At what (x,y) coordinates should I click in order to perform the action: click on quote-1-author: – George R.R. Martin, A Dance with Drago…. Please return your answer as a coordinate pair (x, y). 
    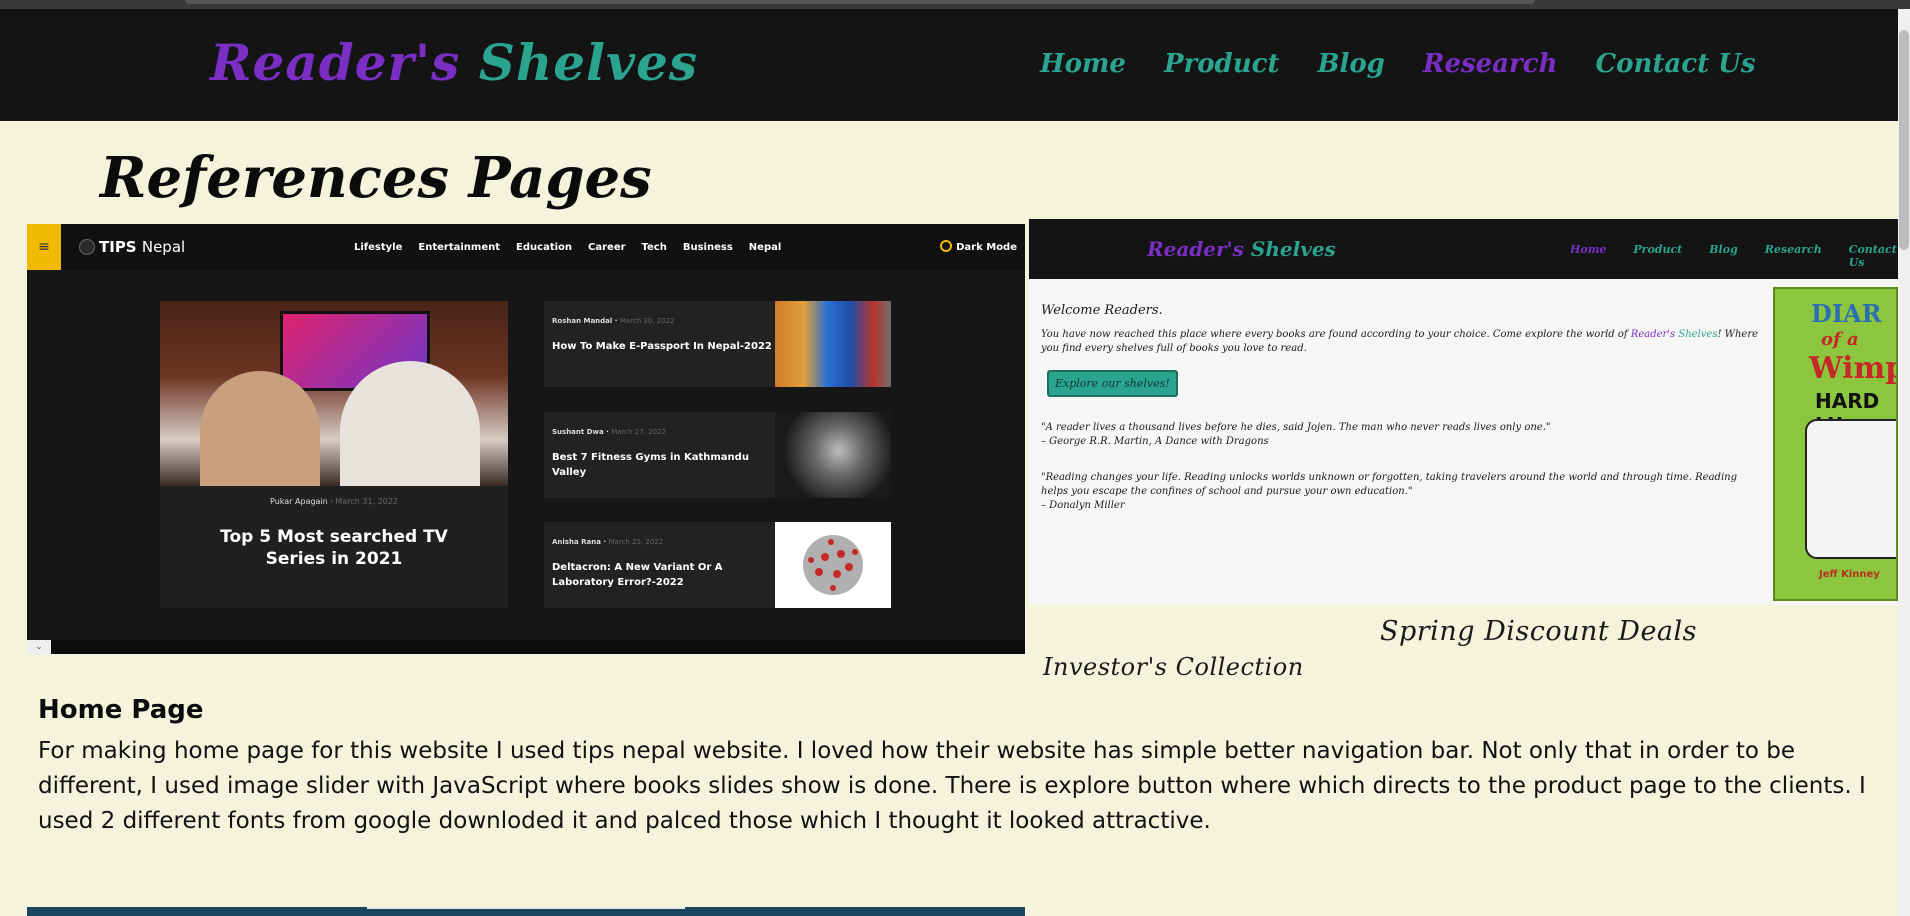
    Looking at the image, I should click on (1155, 441).